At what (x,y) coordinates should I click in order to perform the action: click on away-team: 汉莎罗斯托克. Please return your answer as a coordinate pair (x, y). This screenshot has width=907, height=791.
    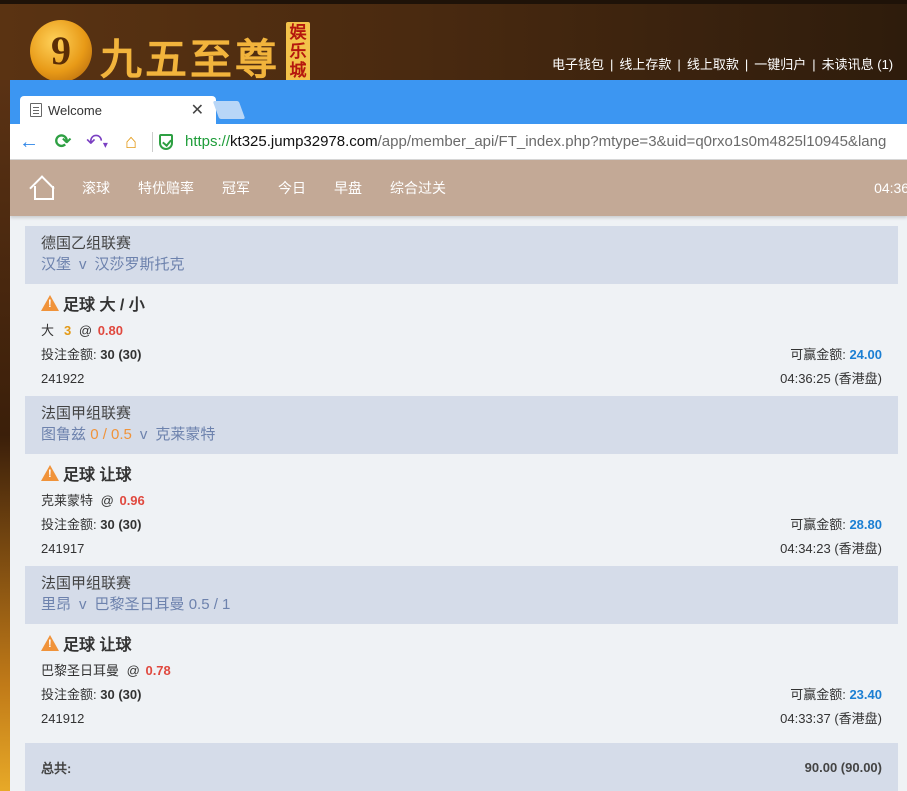
    Looking at the image, I should click on (139, 264).